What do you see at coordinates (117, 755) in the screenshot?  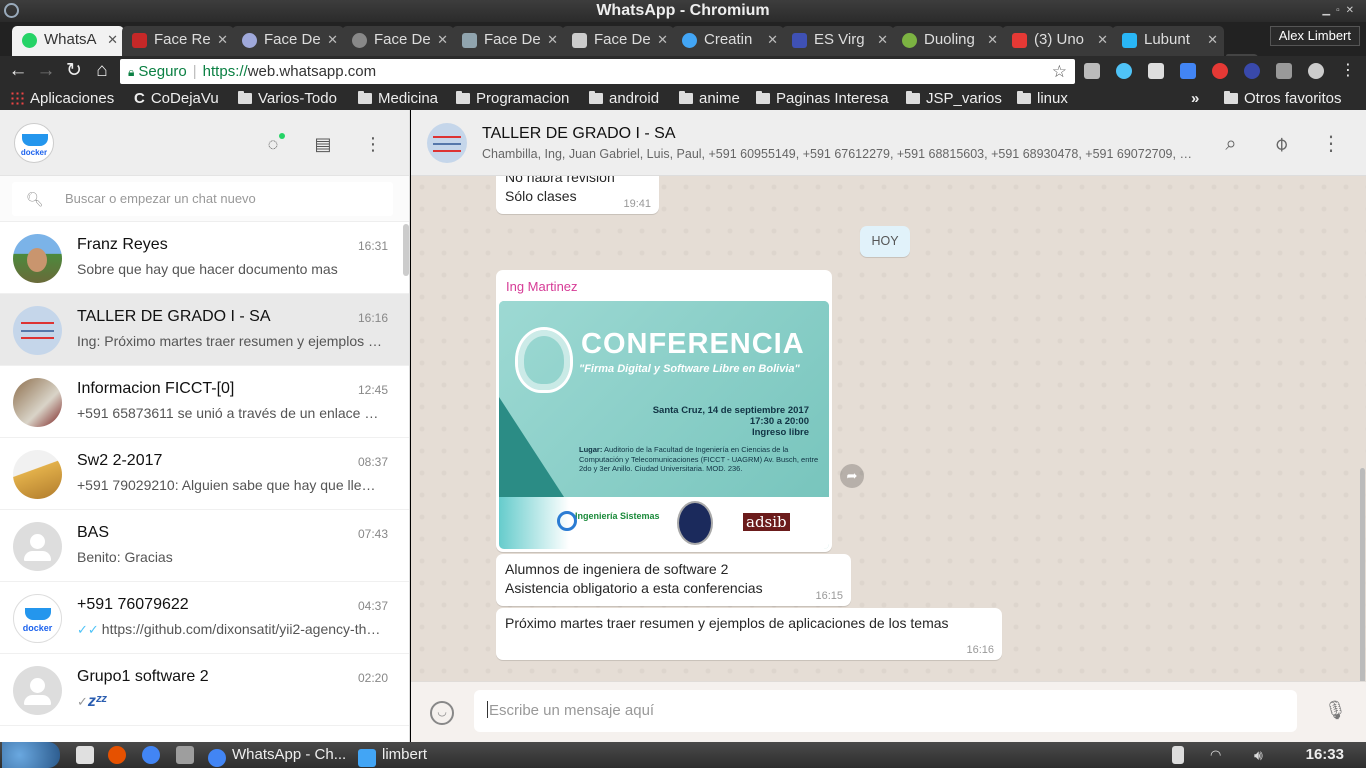 I see `firefox-icon` at bounding box center [117, 755].